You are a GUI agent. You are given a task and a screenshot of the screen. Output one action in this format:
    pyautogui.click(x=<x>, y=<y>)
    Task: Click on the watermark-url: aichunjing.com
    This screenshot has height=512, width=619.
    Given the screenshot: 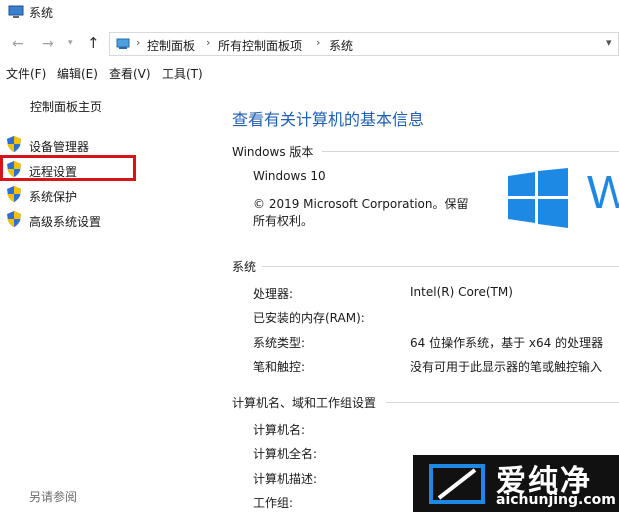 What is the action you would take?
    pyautogui.click(x=556, y=500)
    